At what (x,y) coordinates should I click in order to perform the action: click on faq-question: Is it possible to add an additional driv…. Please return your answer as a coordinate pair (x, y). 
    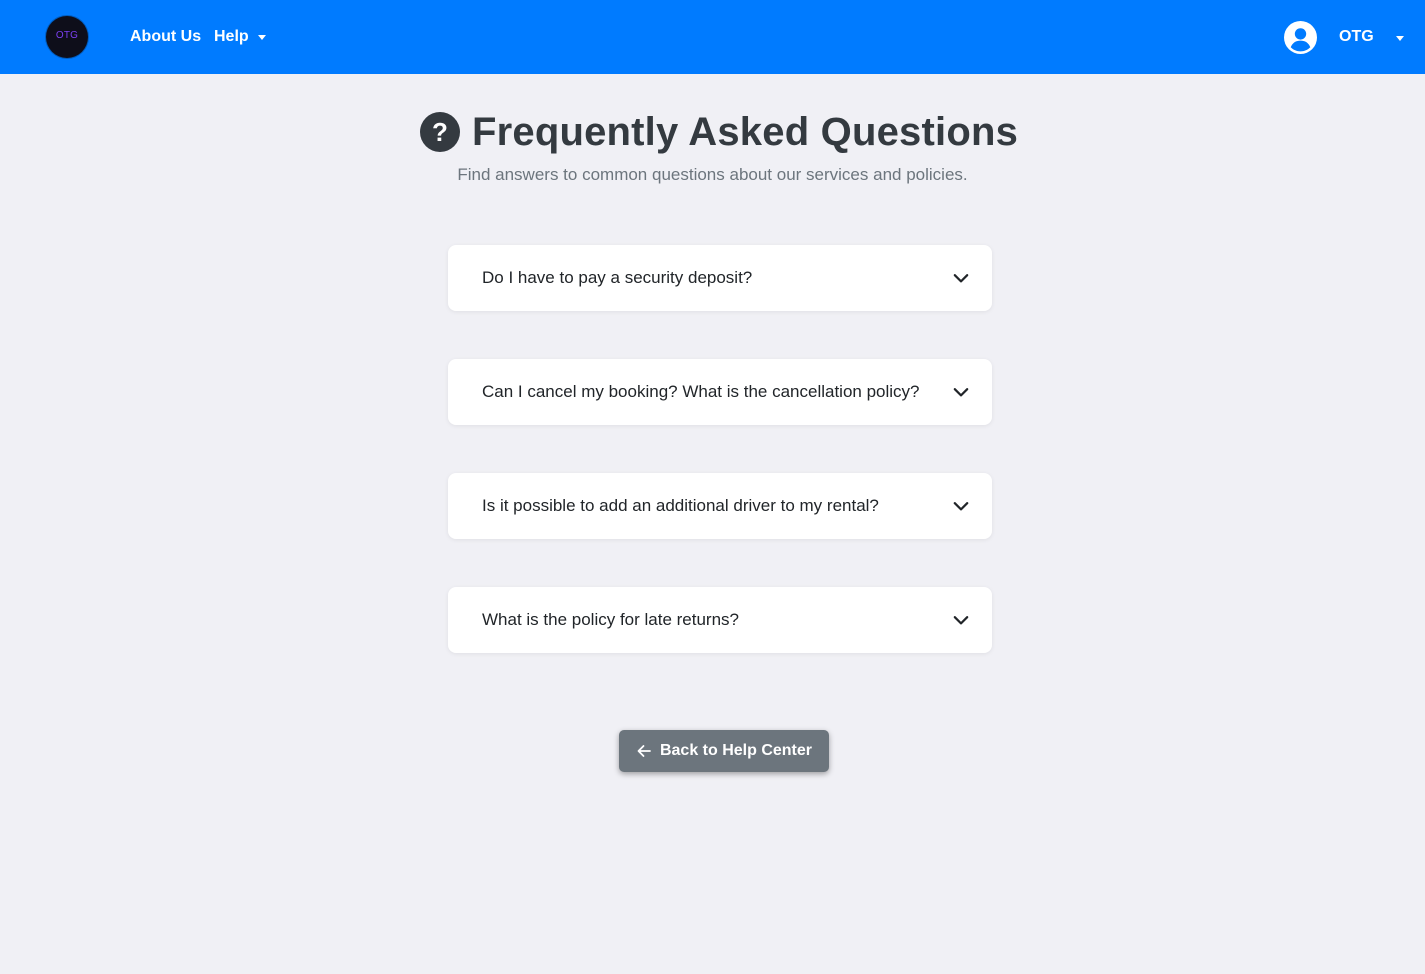
    Looking at the image, I should click on (680, 505).